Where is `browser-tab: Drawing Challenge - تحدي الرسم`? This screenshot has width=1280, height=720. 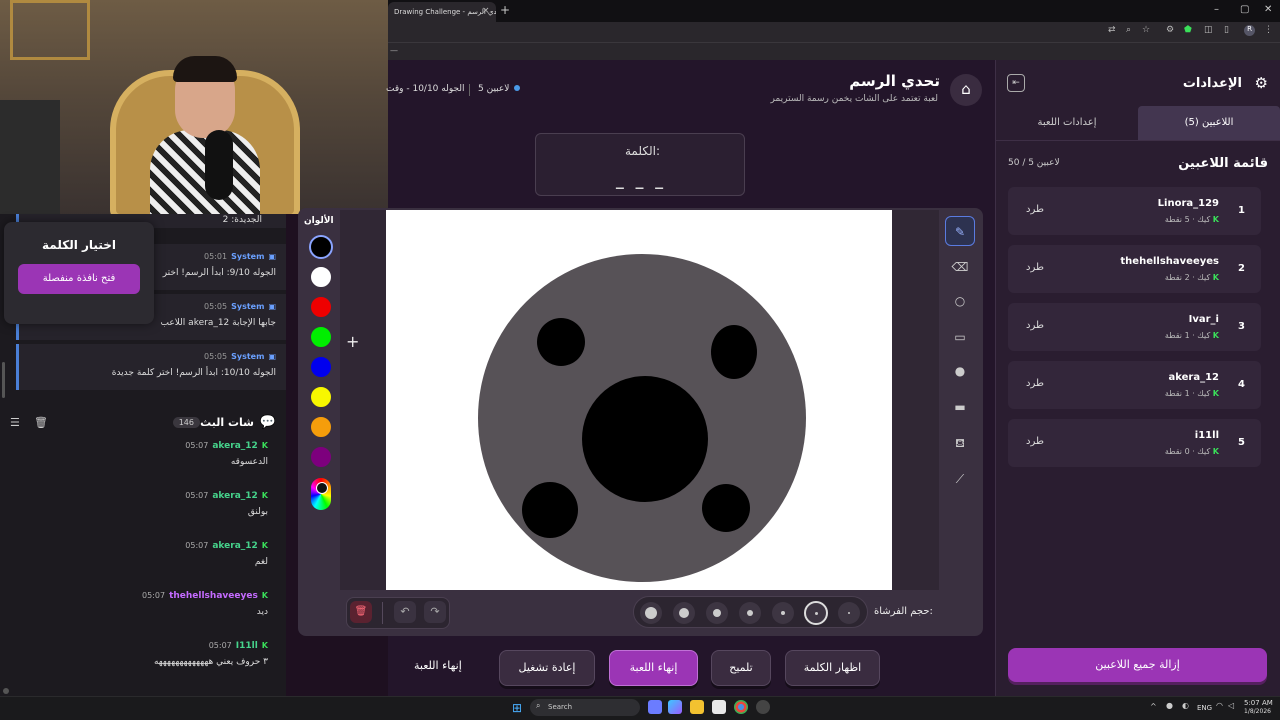 browser-tab: Drawing Challenge - تحدي الرسم is located at coordinates (442, 12).